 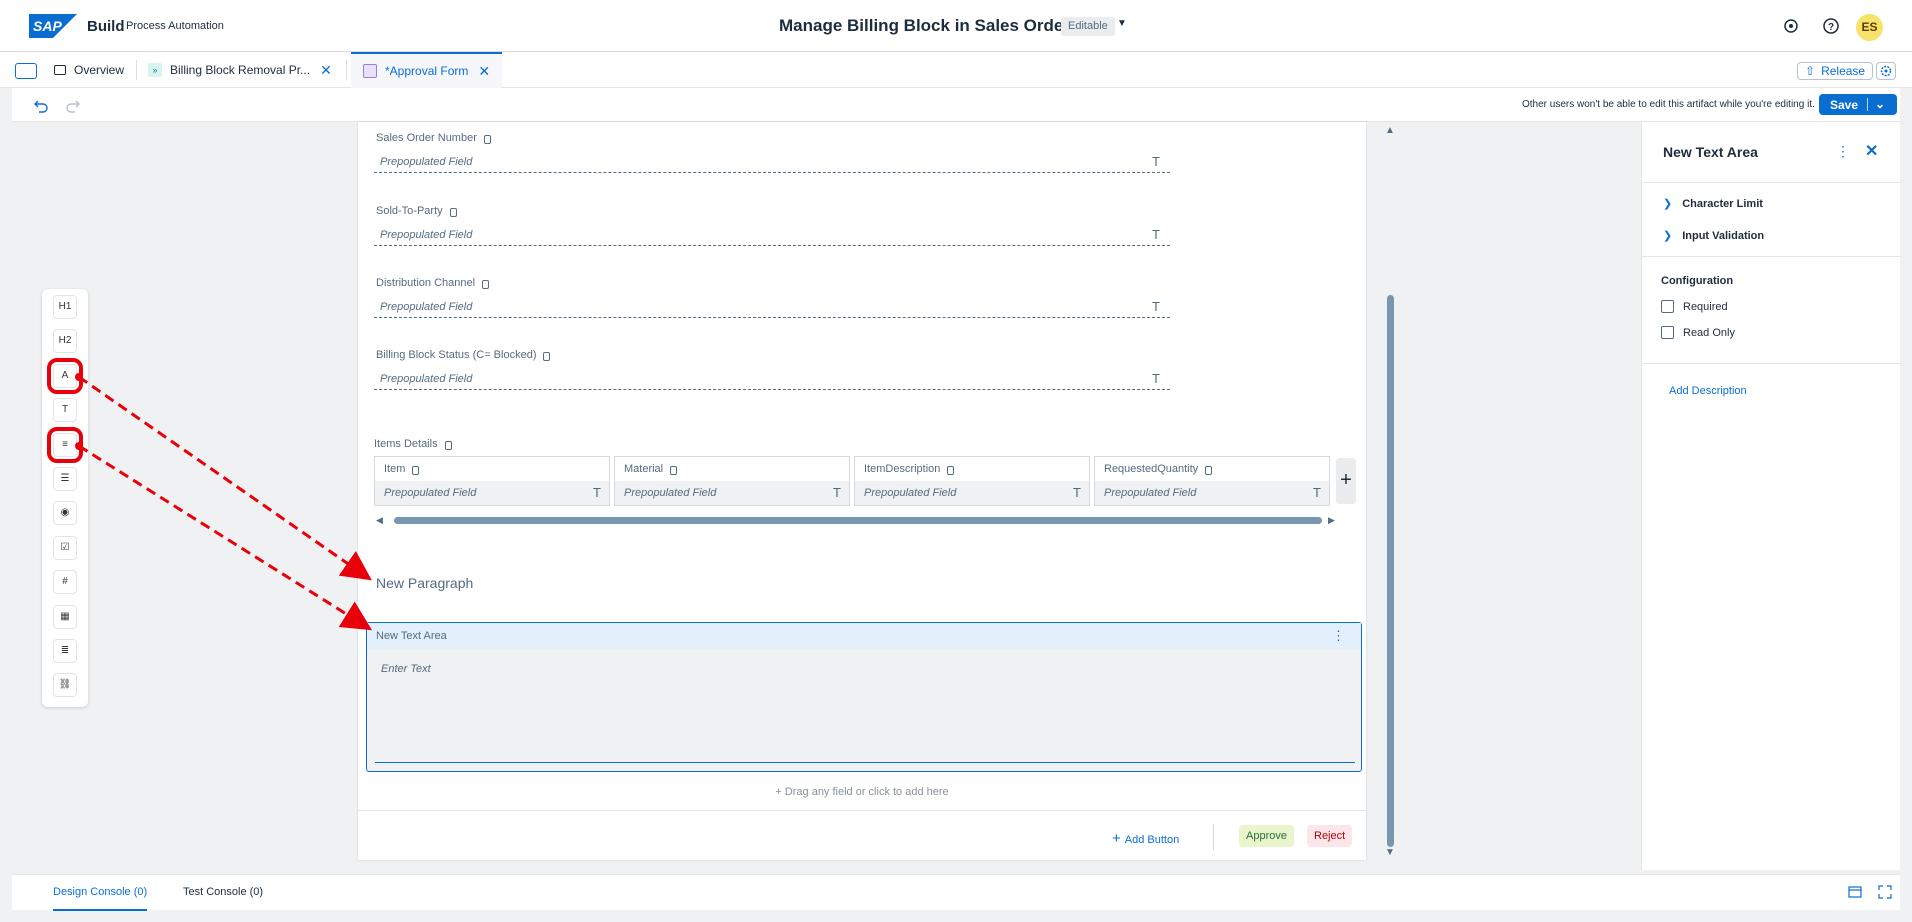 I want to click on project-title: Manage Billing Block in Sales Order, so click(x=924, y=25).